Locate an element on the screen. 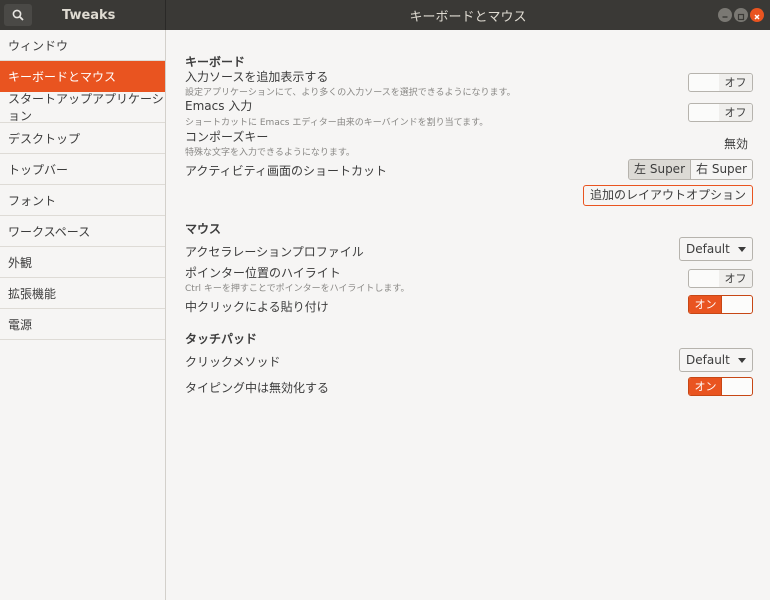 This screenshot has height=600, width=770. app-title: Tweaks is located at coordinates (89, 15).